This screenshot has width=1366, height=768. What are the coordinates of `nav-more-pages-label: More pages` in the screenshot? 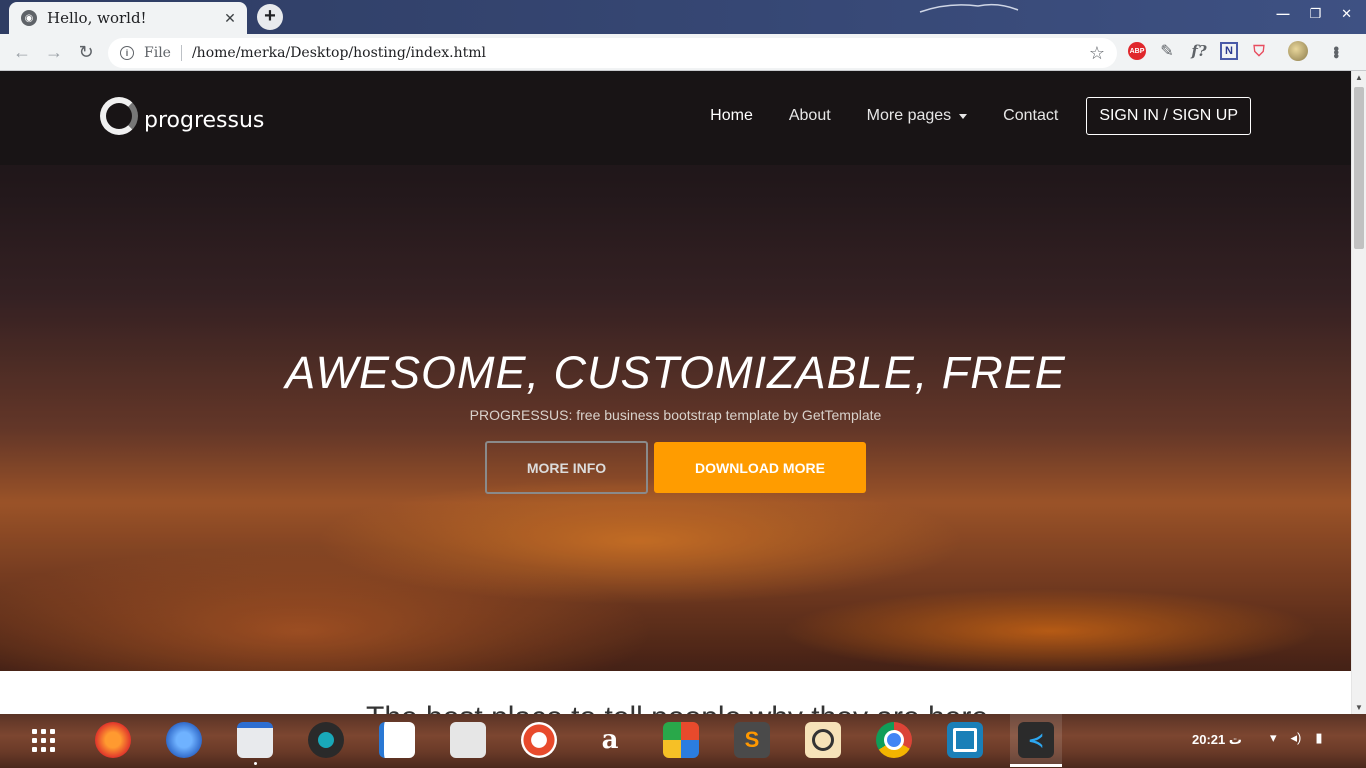 It's located at (909, 115).